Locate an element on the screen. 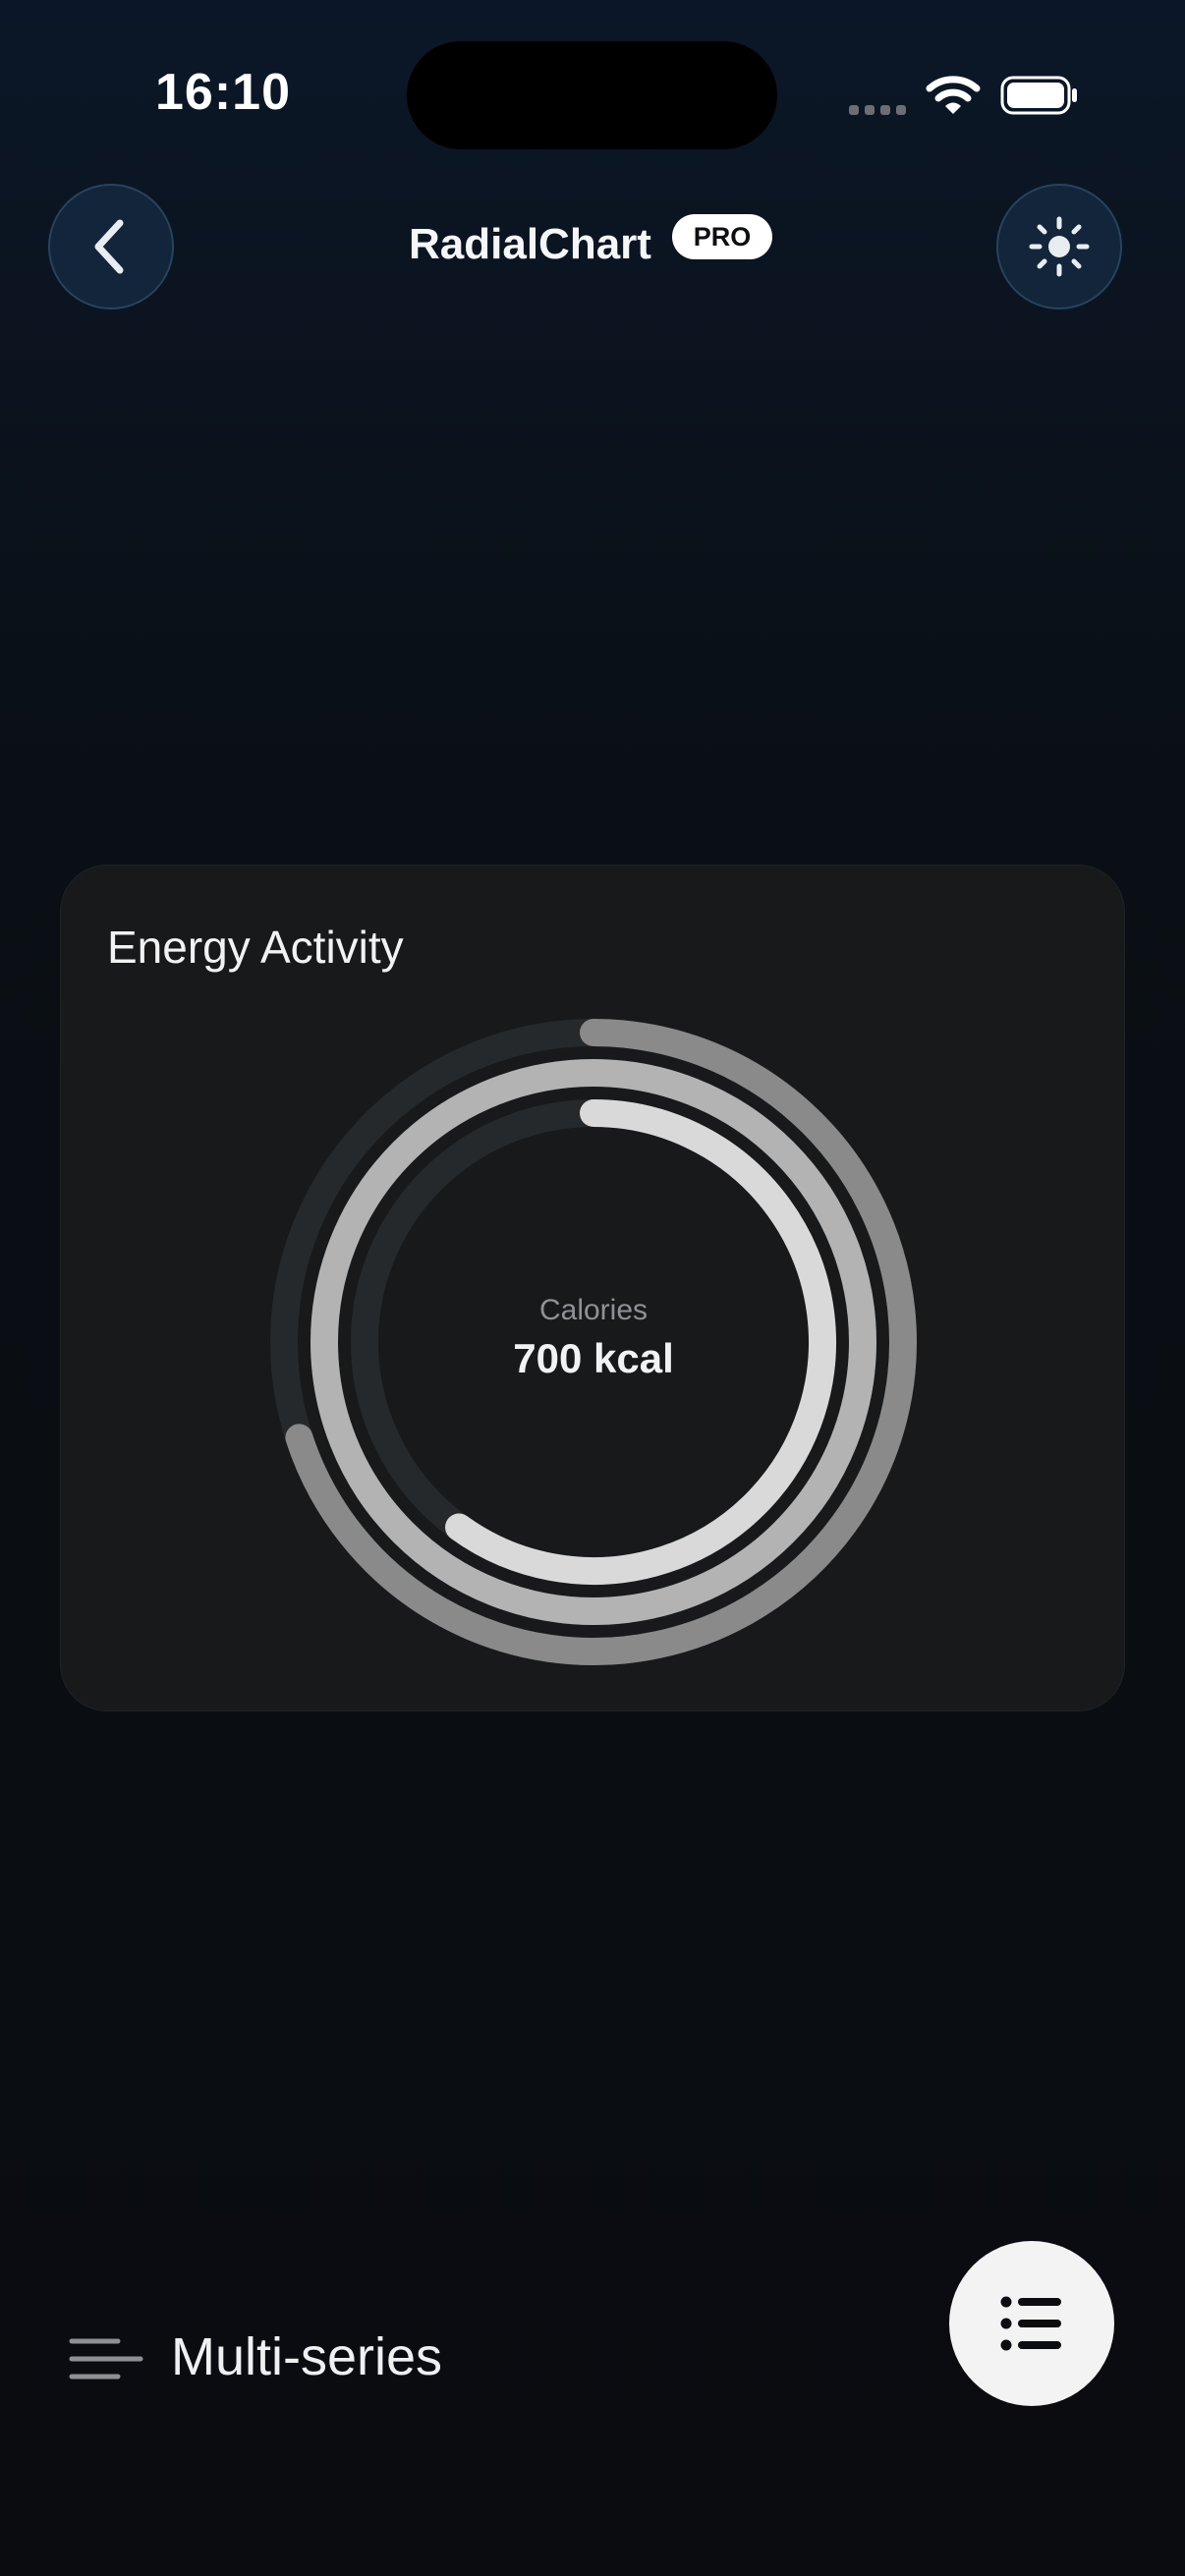 Image resolution: width=1185 pixels, height=2576 pixels. dynamic-island is located at coordinates (592, 95).